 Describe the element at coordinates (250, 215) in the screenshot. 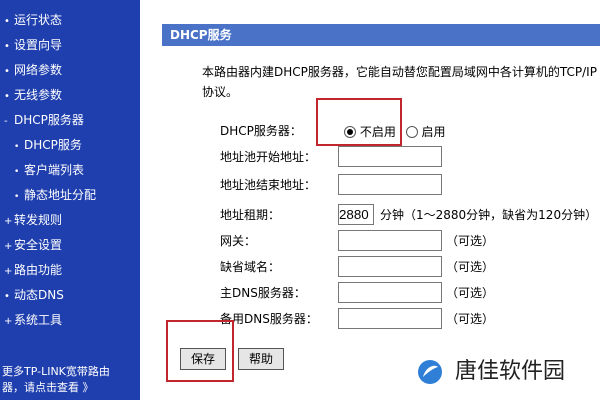

I see `lease-label: 地址租期：` at that location.